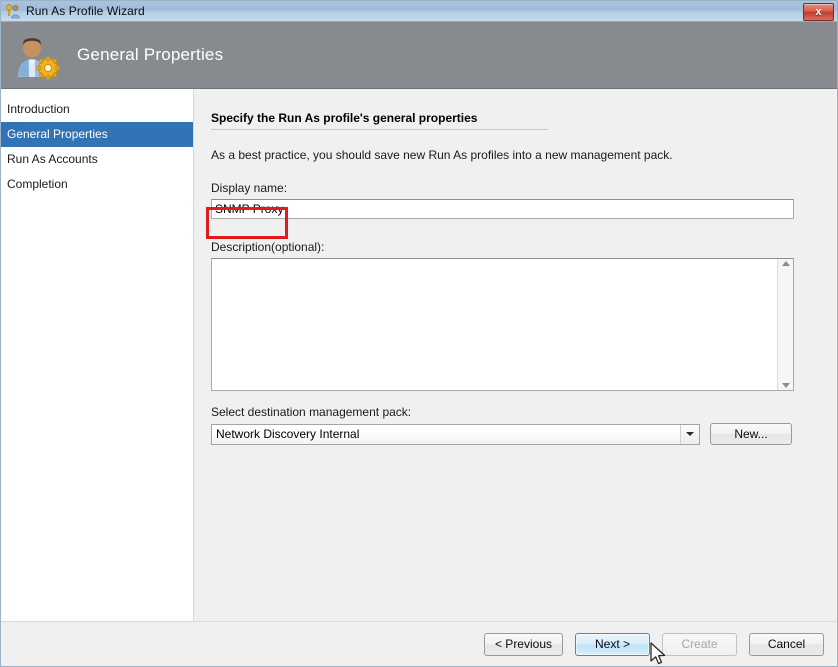 The width and height of the screenshot is (838, 667). I want to click on section-divider, so click(379, 129).